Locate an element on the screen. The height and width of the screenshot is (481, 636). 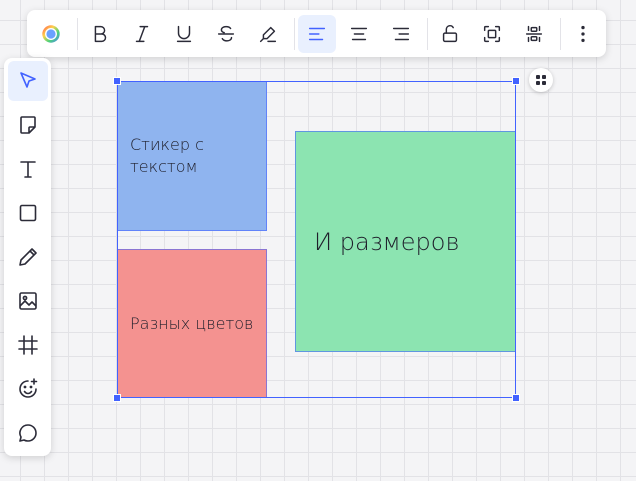
cursor-icon is located at coordinates (28, 80).